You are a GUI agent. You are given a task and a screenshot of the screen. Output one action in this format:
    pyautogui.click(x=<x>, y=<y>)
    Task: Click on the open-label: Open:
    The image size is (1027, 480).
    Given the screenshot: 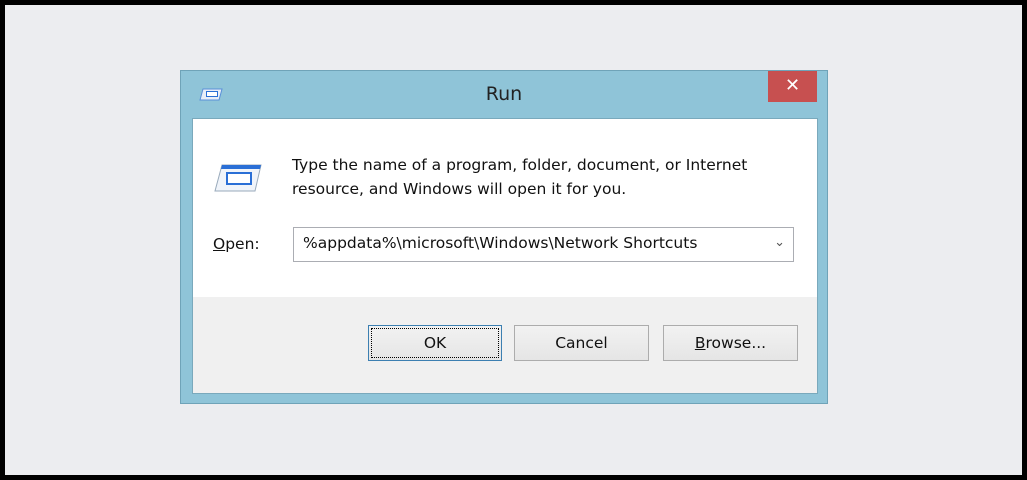 What is the action you would take?
    pyautogui.click(x=236, y=244)
    